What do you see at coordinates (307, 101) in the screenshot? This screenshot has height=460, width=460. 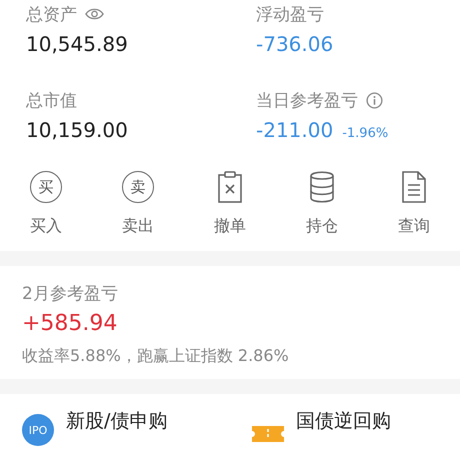 I see `stat-label: 当日参考盈亏` at bounding box center [307, 101].